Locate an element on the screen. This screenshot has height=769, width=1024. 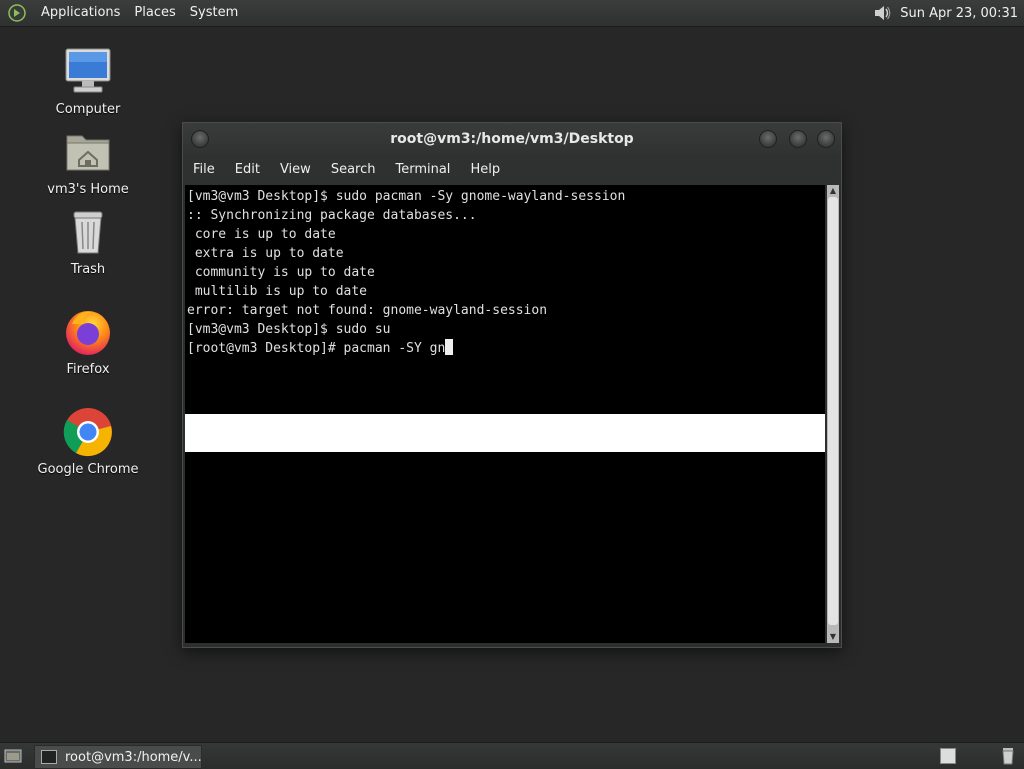
desktop-icon-label: Computer is located at coordinates (88, 109).